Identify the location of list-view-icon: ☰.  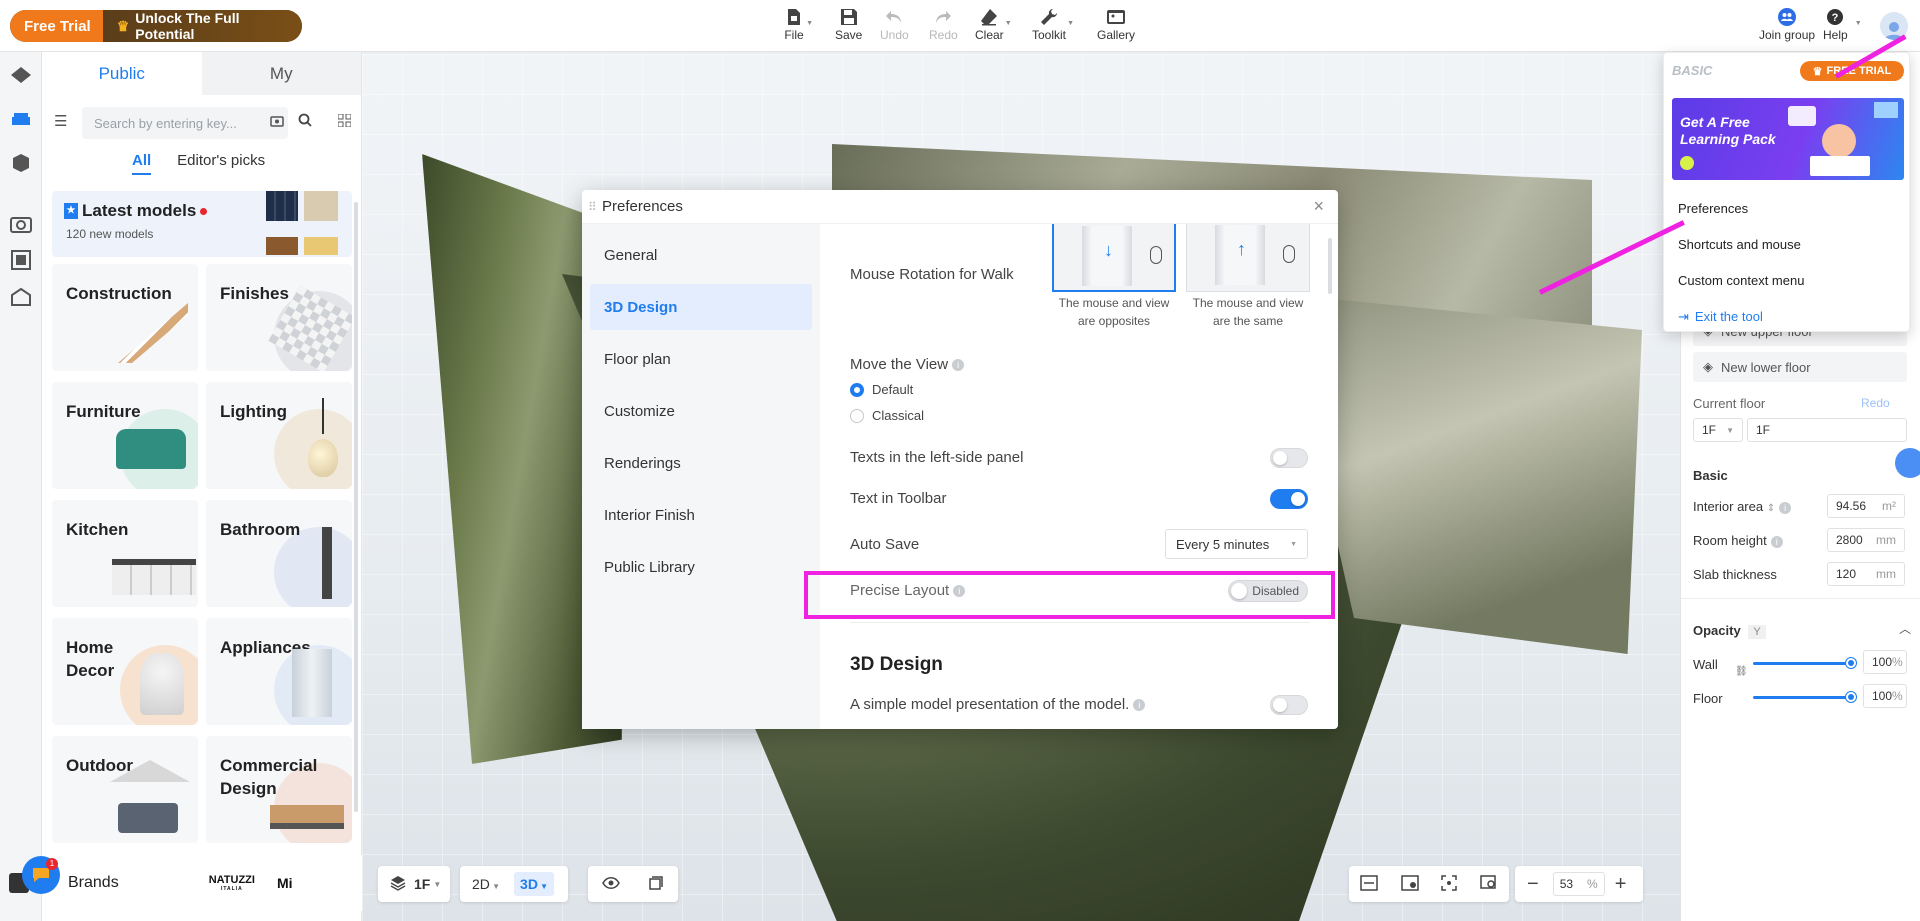
(60, 121).